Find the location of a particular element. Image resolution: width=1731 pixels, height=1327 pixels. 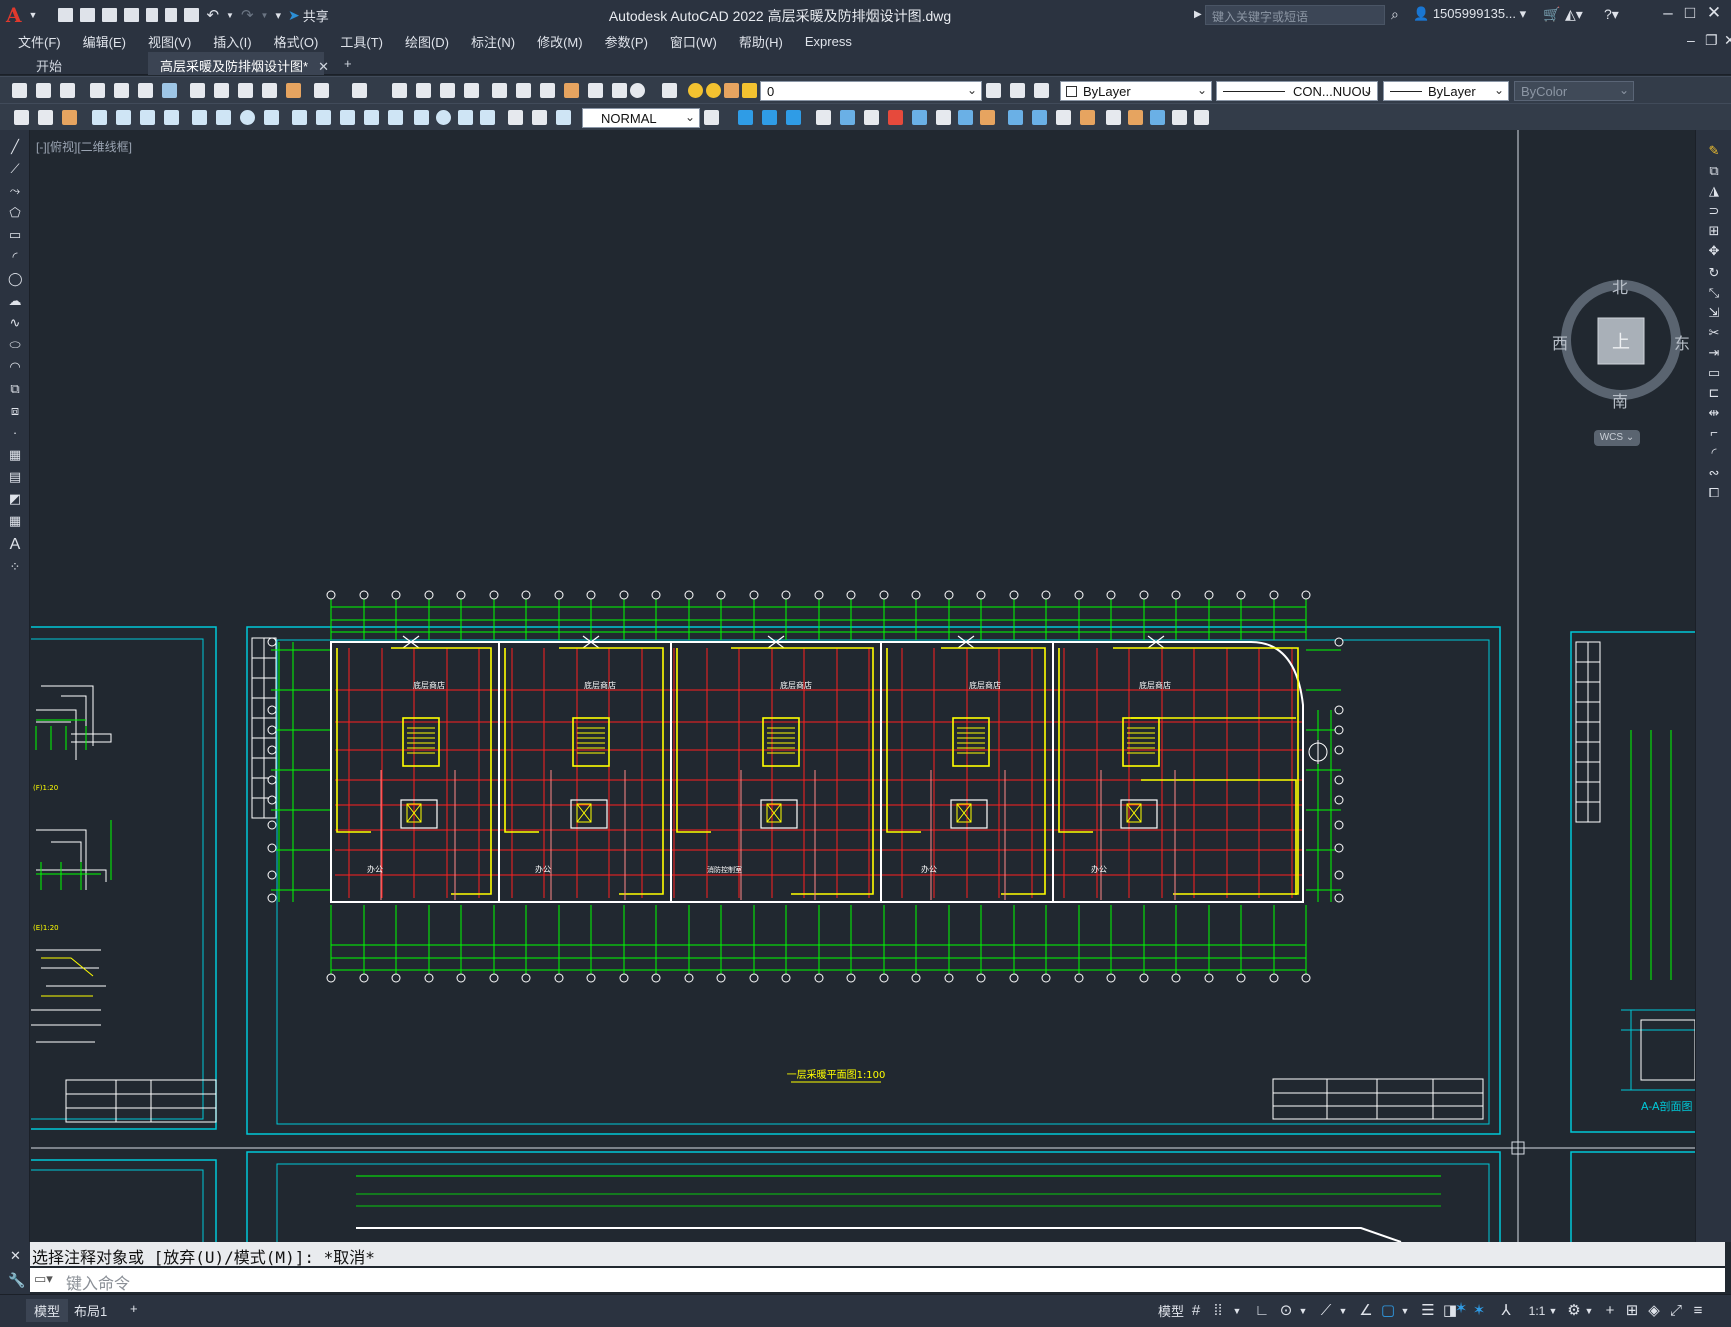

extend-icon: ⇥ is located at coordinates (1714, 353).